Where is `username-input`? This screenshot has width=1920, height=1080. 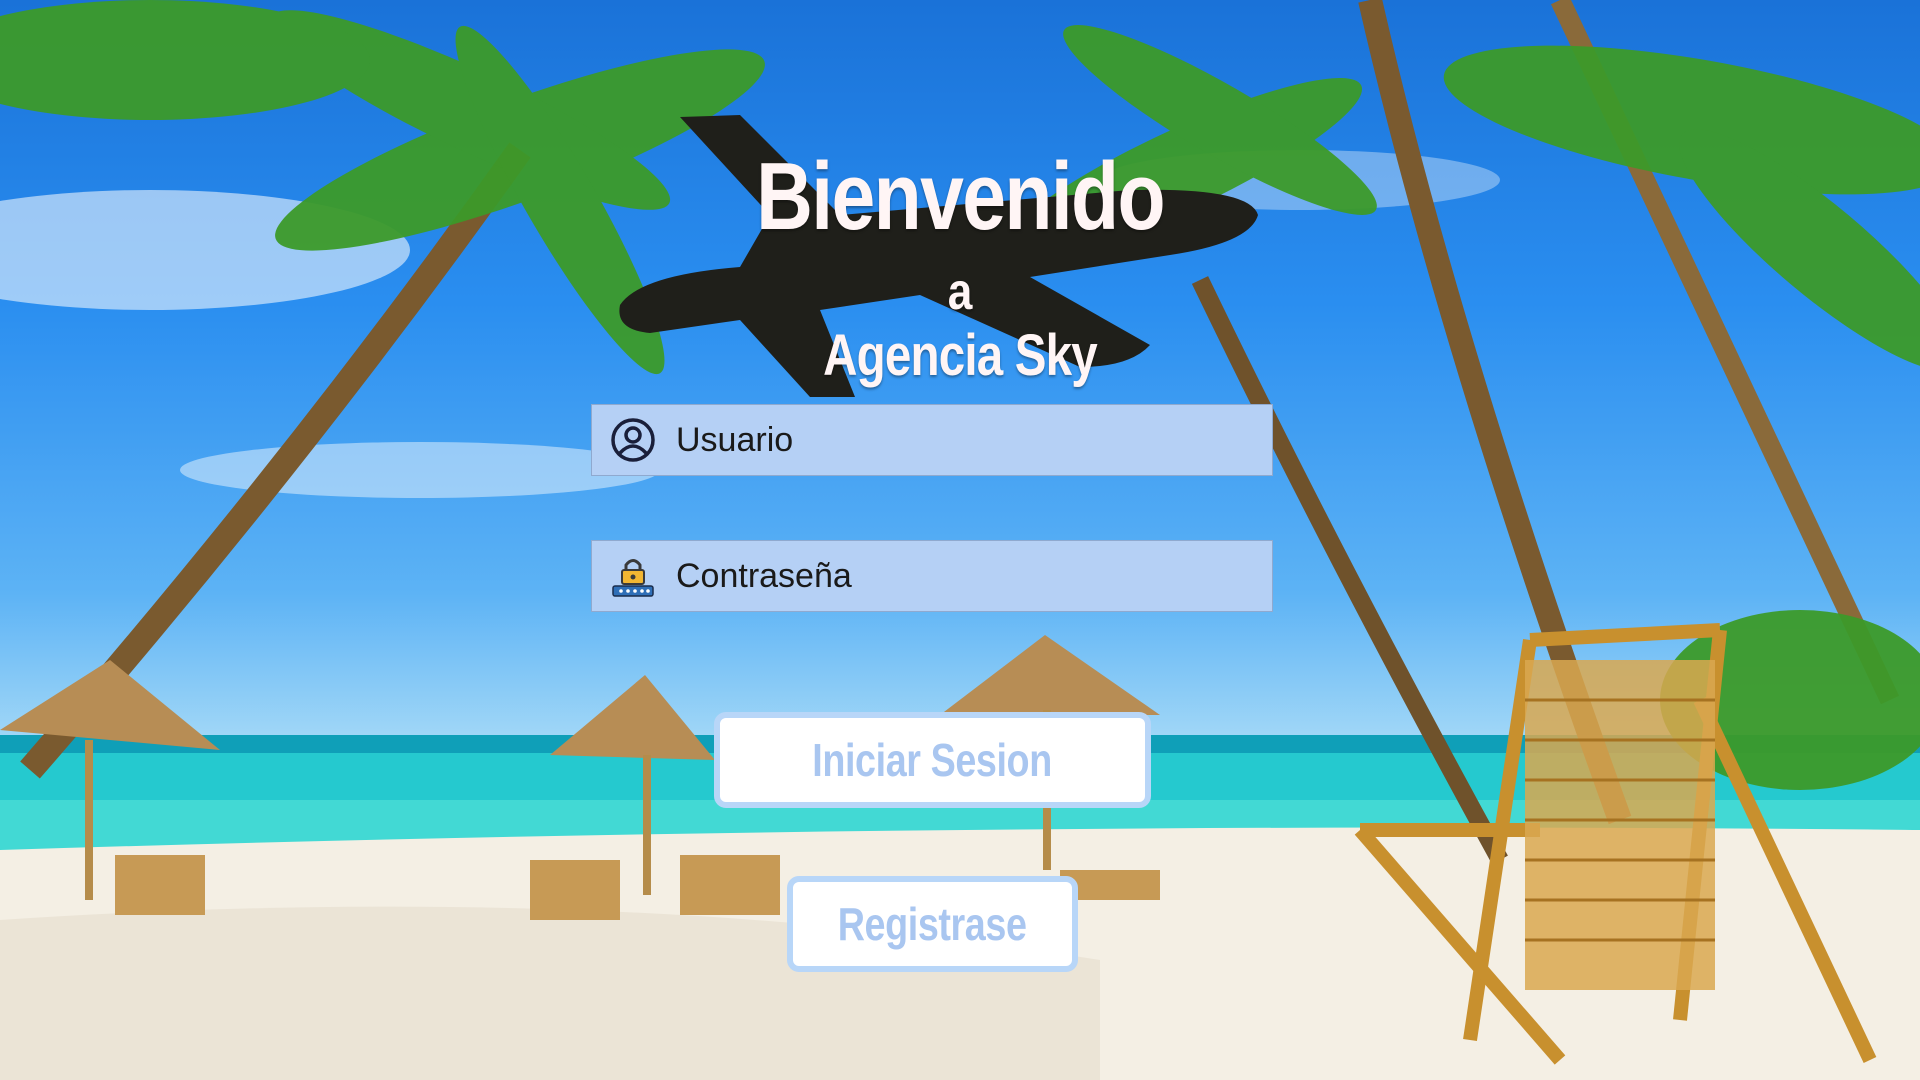 username-input is located at coordinates (956, 440).